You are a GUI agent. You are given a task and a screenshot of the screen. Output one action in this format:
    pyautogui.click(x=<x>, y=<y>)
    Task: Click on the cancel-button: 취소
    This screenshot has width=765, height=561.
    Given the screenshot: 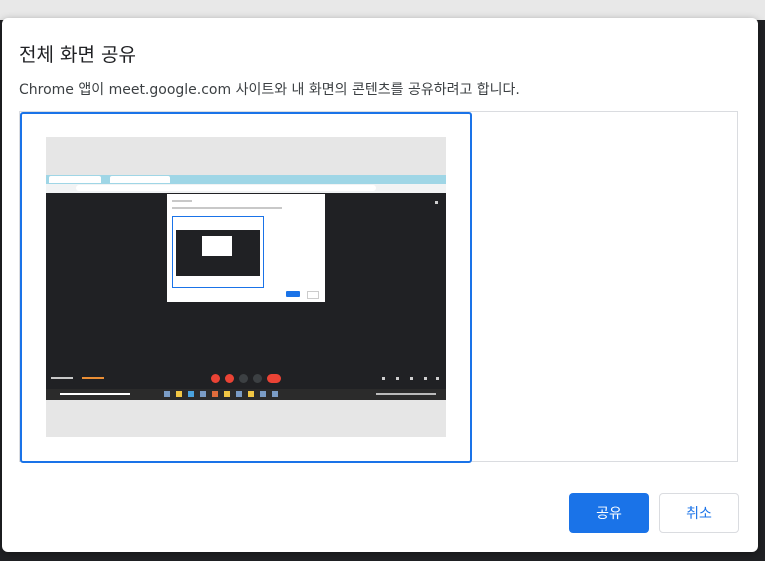 What is the action you would take?
    pyautogui.click(x=699, y=513)
    